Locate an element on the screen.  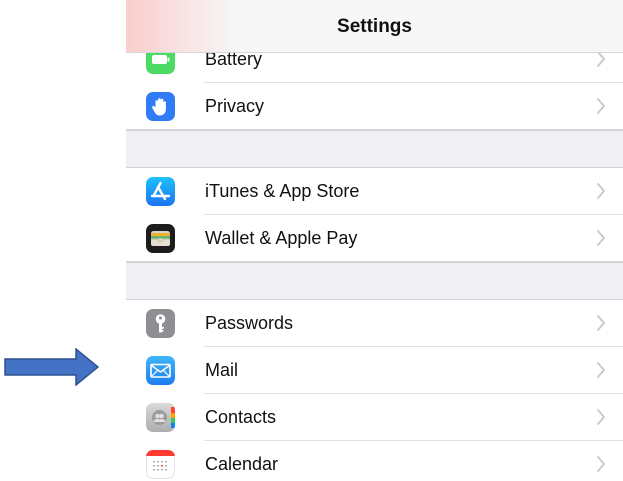
key-icon is located at coordinates (160, 323).